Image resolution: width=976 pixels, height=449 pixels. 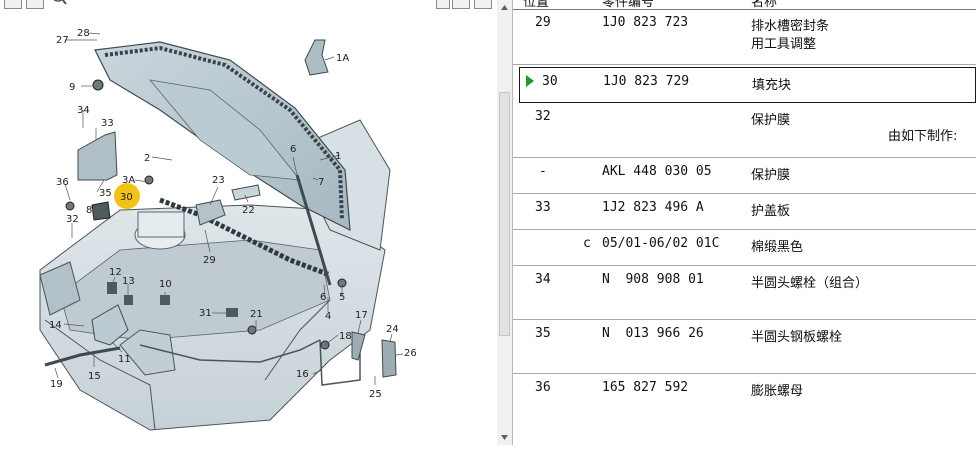 I want to click on callout-7: 7, so click(x=321, y=182).